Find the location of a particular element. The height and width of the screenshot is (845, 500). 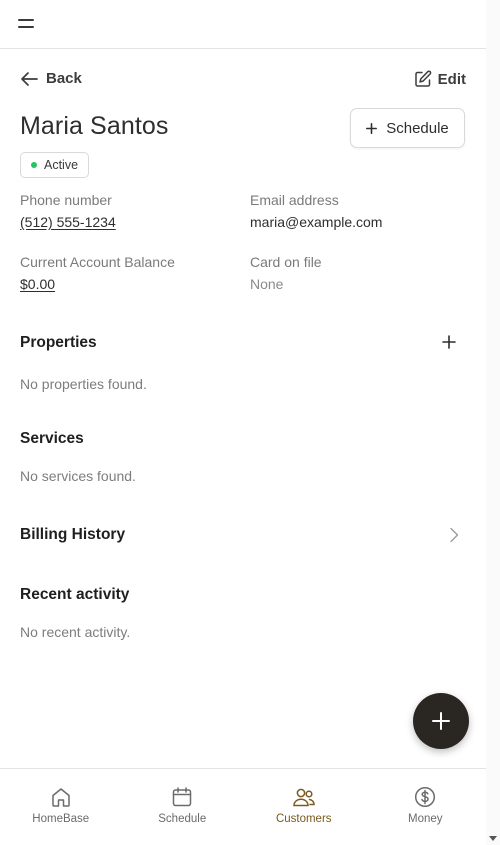

billing-history-title: Billing History is located at coordinates (72, 535).